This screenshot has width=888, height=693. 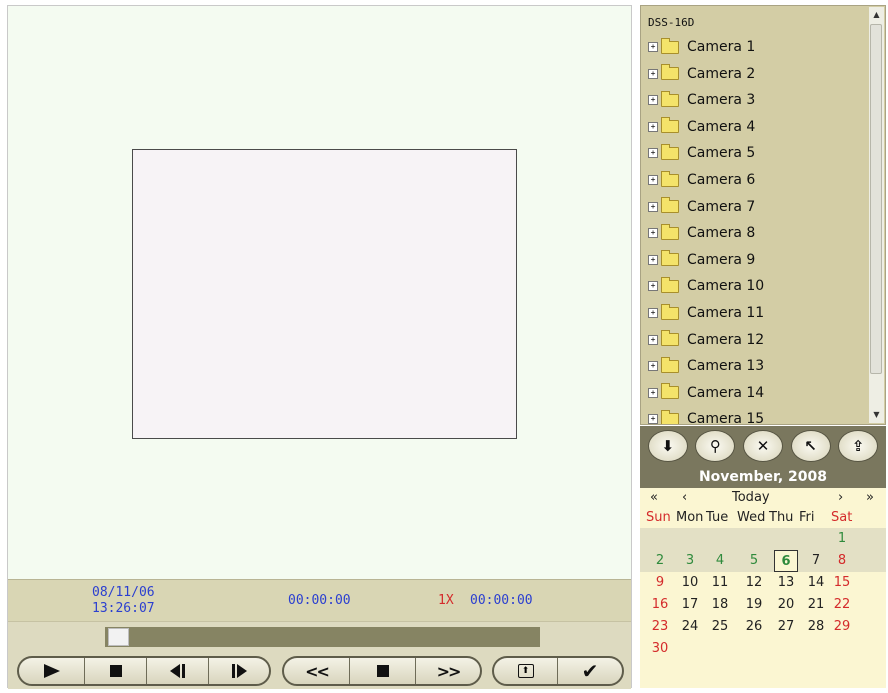 What do you see at coordinates (762, 446) in the screenshot?
I see `delete-button: ✕` at bounding box center [762, 446].